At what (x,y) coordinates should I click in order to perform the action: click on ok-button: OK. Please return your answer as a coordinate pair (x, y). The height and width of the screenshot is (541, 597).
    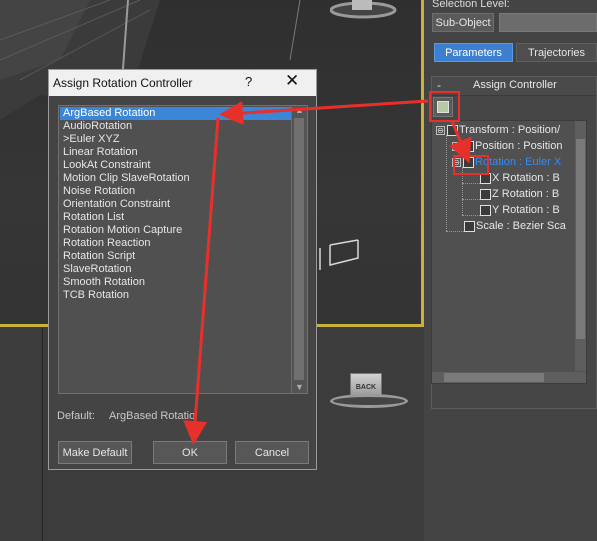
    Looking at the image, I should click on (190, 452).